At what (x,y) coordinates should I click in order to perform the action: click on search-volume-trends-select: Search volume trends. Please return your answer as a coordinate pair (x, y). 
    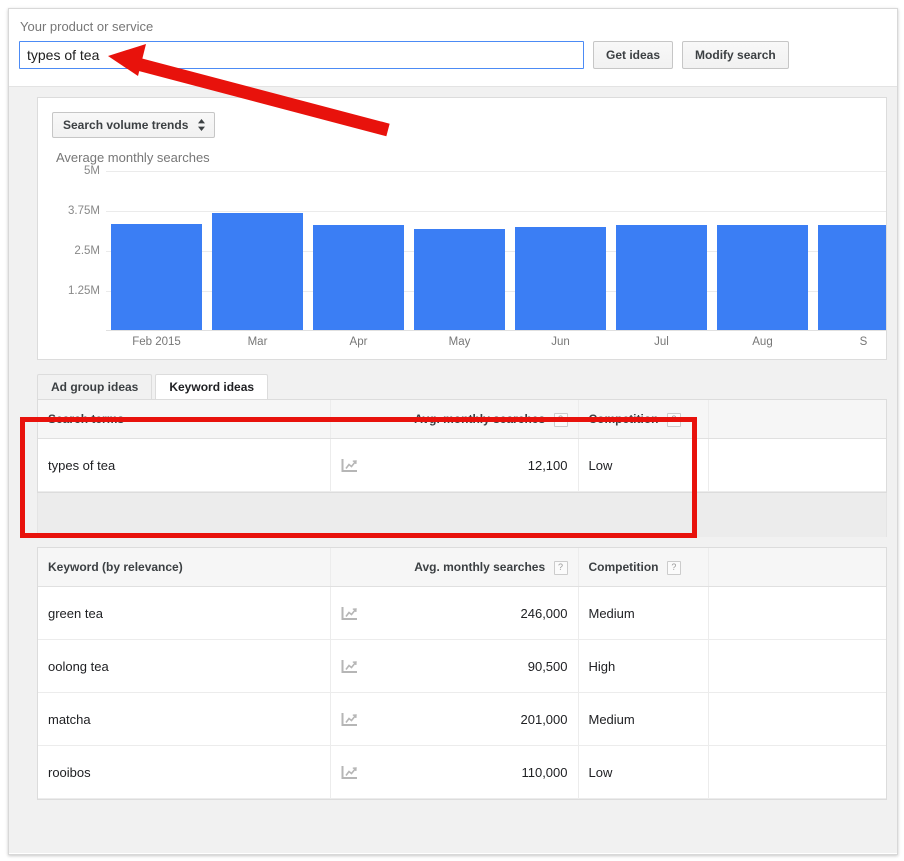
    Looking at the image, I should click on (134, 125).